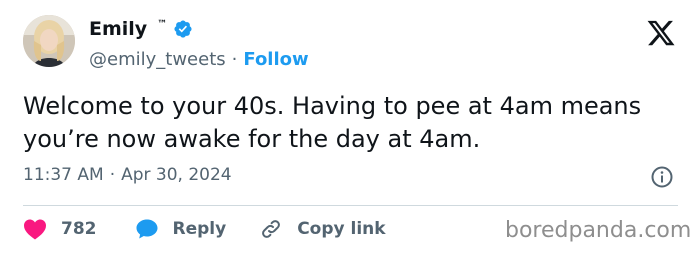  I want to click on divider, so click(350, 205).